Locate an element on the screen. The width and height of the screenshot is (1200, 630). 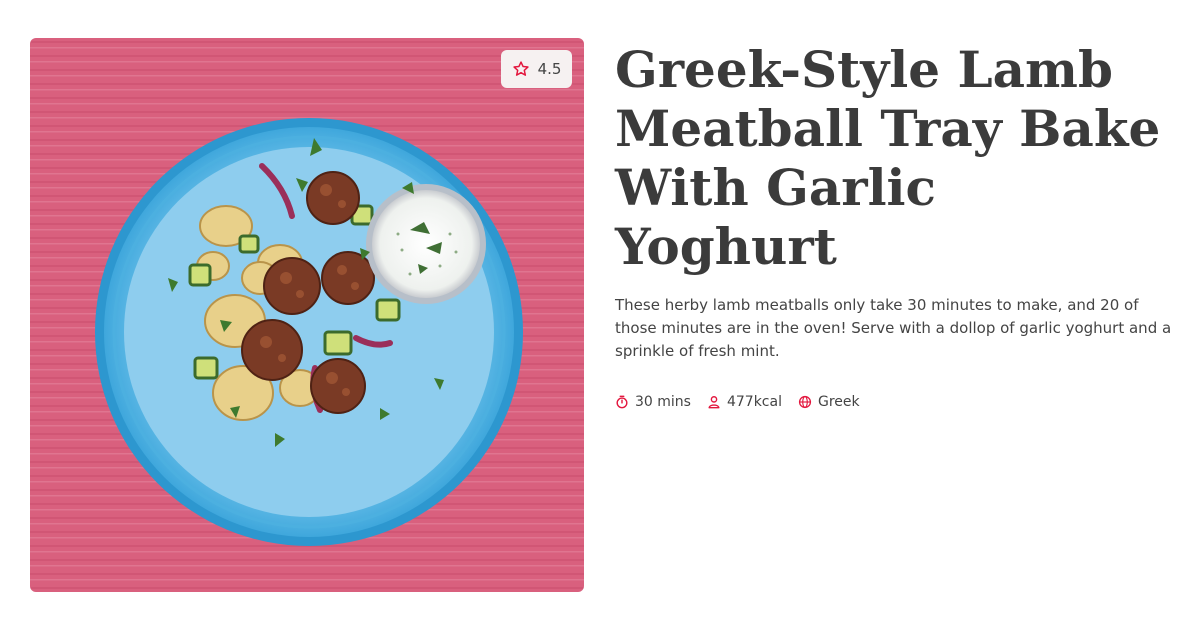
meta-cuisine: Greek is located at coordinates (829, 402).